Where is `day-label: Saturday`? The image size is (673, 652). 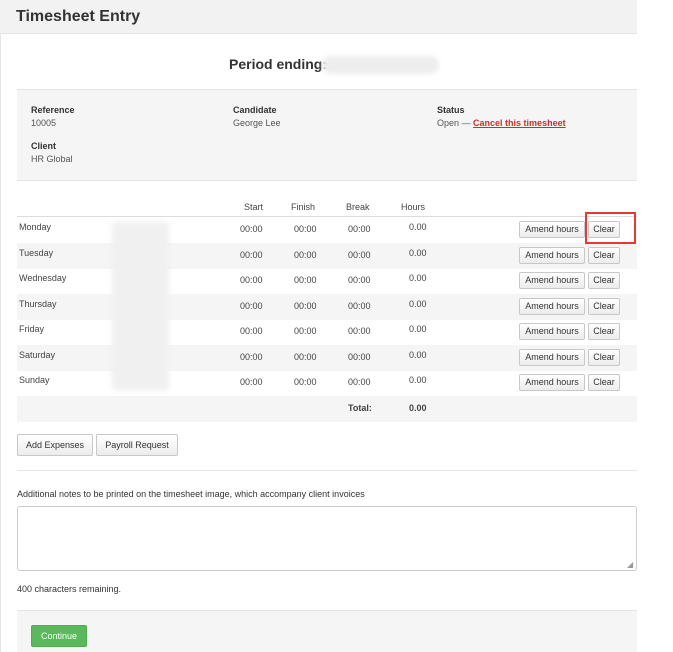
day-label: Saturday is located at coordinates (37, 355).